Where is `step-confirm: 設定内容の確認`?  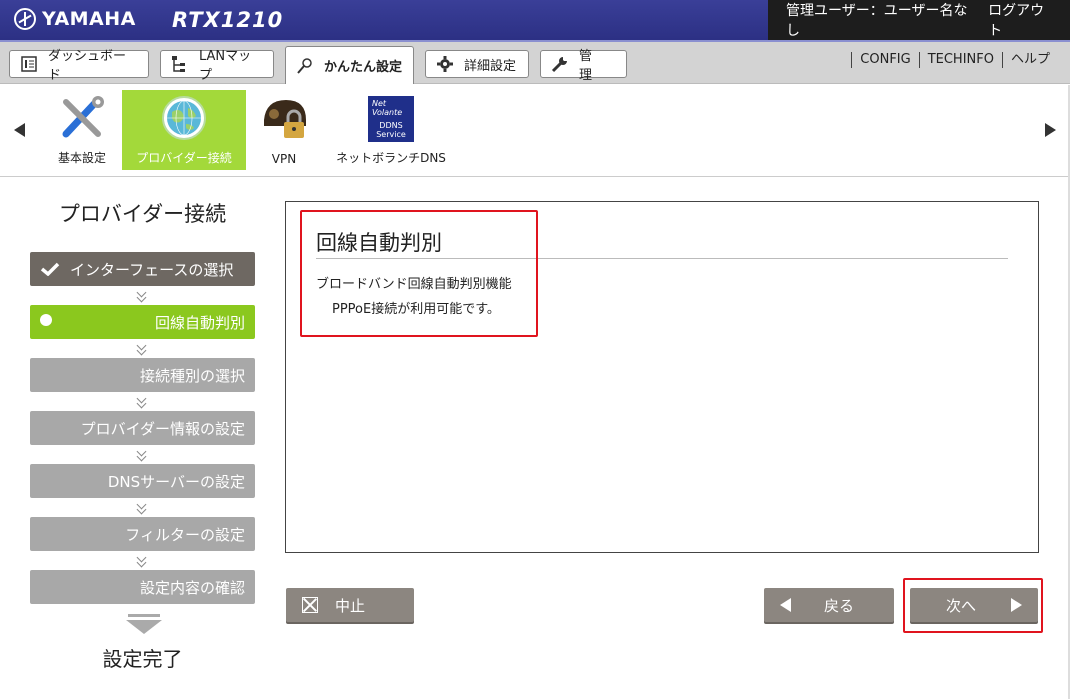 step-confirm: 設定内容の確認 is located at coordinates (142, 587).